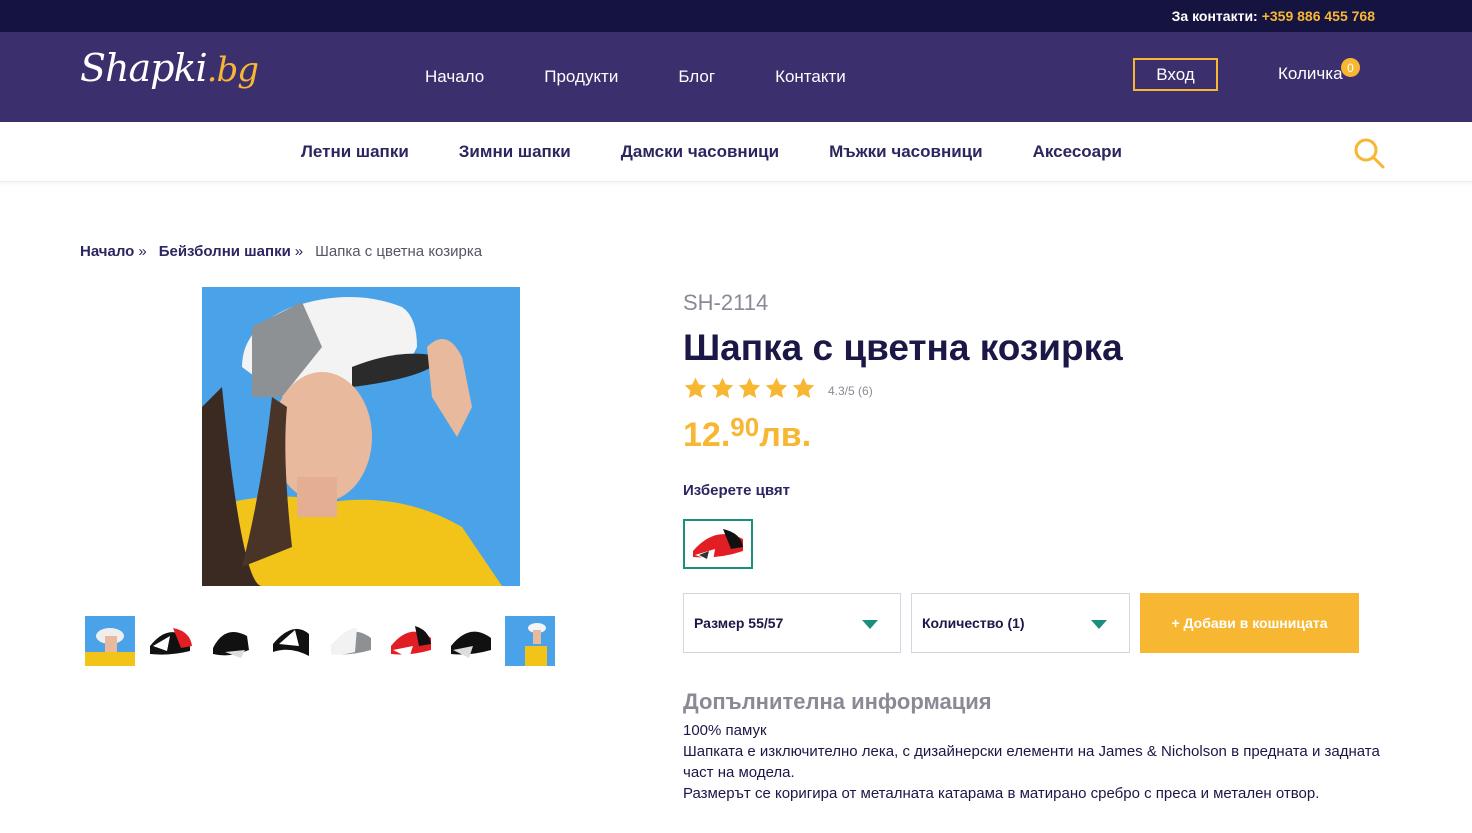 The width and height of the screenshot is (1472, 833). Describe the element at coordinates (696, 77) in the screenshot. I see `nav-blog: Блог` at that location.